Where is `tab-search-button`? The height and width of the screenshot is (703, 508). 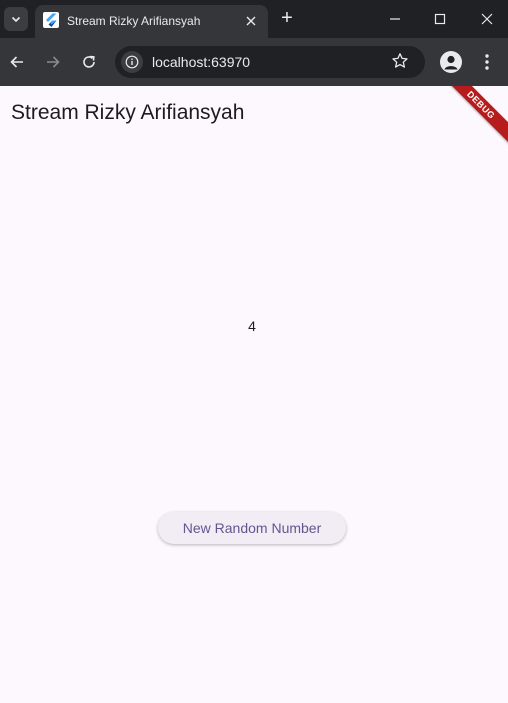
tab-search-button is located at coordinates (16, 19).